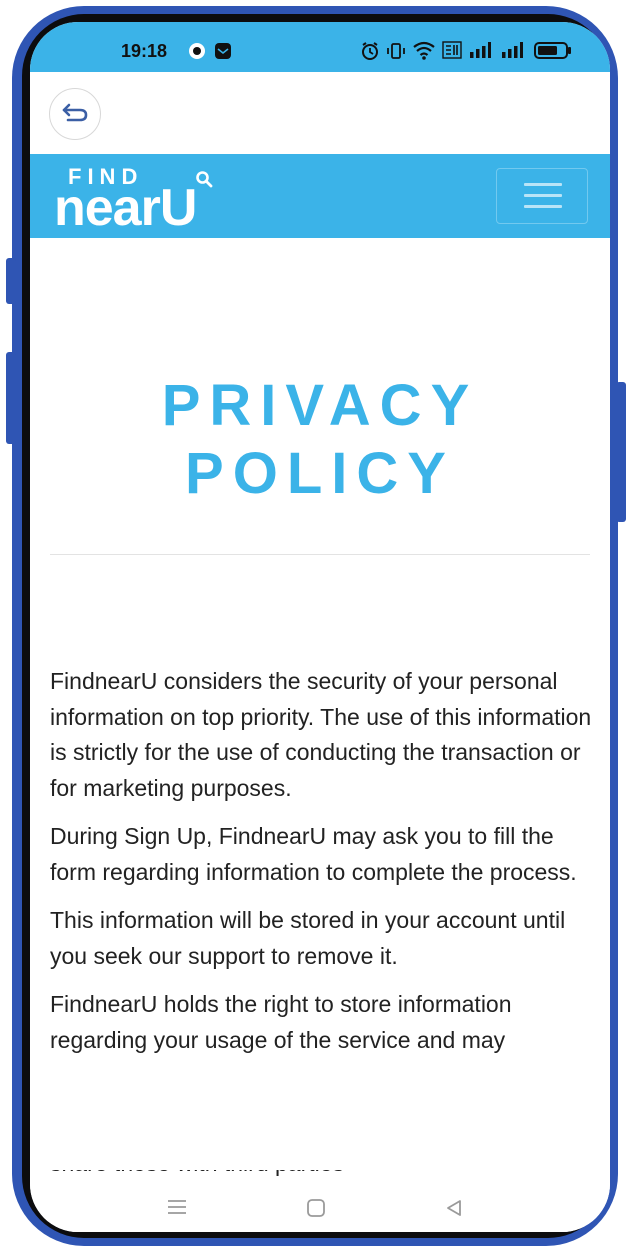  I want to click on findnearu-logo: FIND nearU, so click(152, 198).